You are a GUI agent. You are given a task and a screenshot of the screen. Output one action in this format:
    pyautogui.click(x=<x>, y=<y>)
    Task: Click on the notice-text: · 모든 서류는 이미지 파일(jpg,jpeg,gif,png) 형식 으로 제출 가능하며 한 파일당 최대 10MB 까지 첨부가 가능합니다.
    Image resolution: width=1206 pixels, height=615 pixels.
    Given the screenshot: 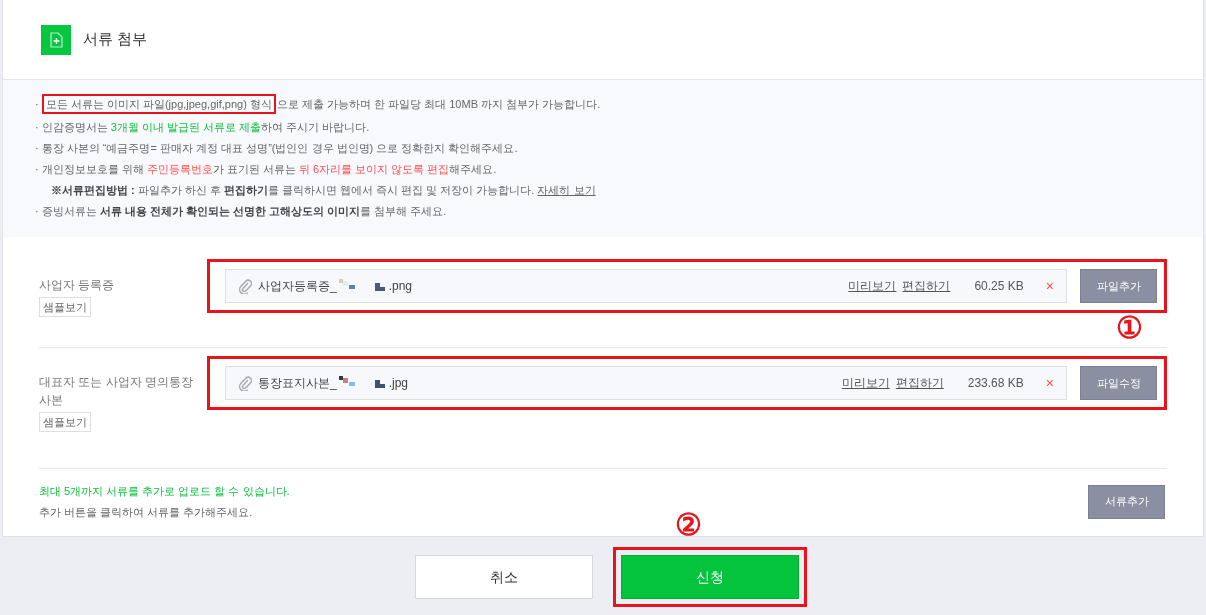 What is the action you would take?
    pyautogui.click(x=318, y=104)
    